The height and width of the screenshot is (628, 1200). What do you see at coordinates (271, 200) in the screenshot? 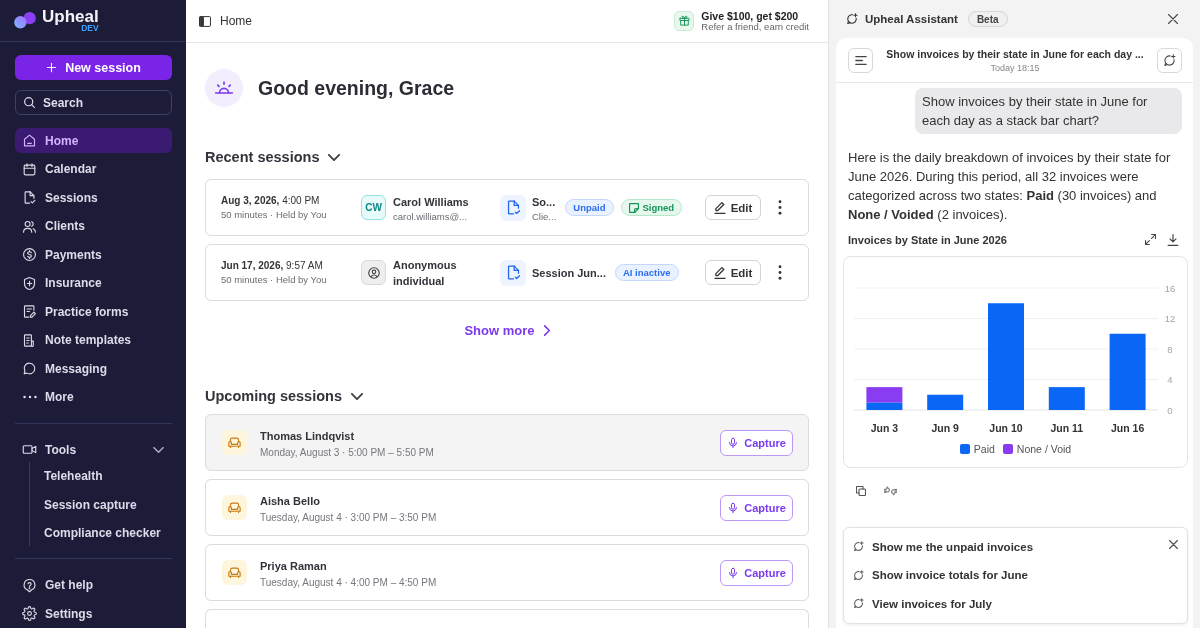
I see `session-datetime: Aug 3, 2026, 4:00 PM` at bounding box center [271, 200].